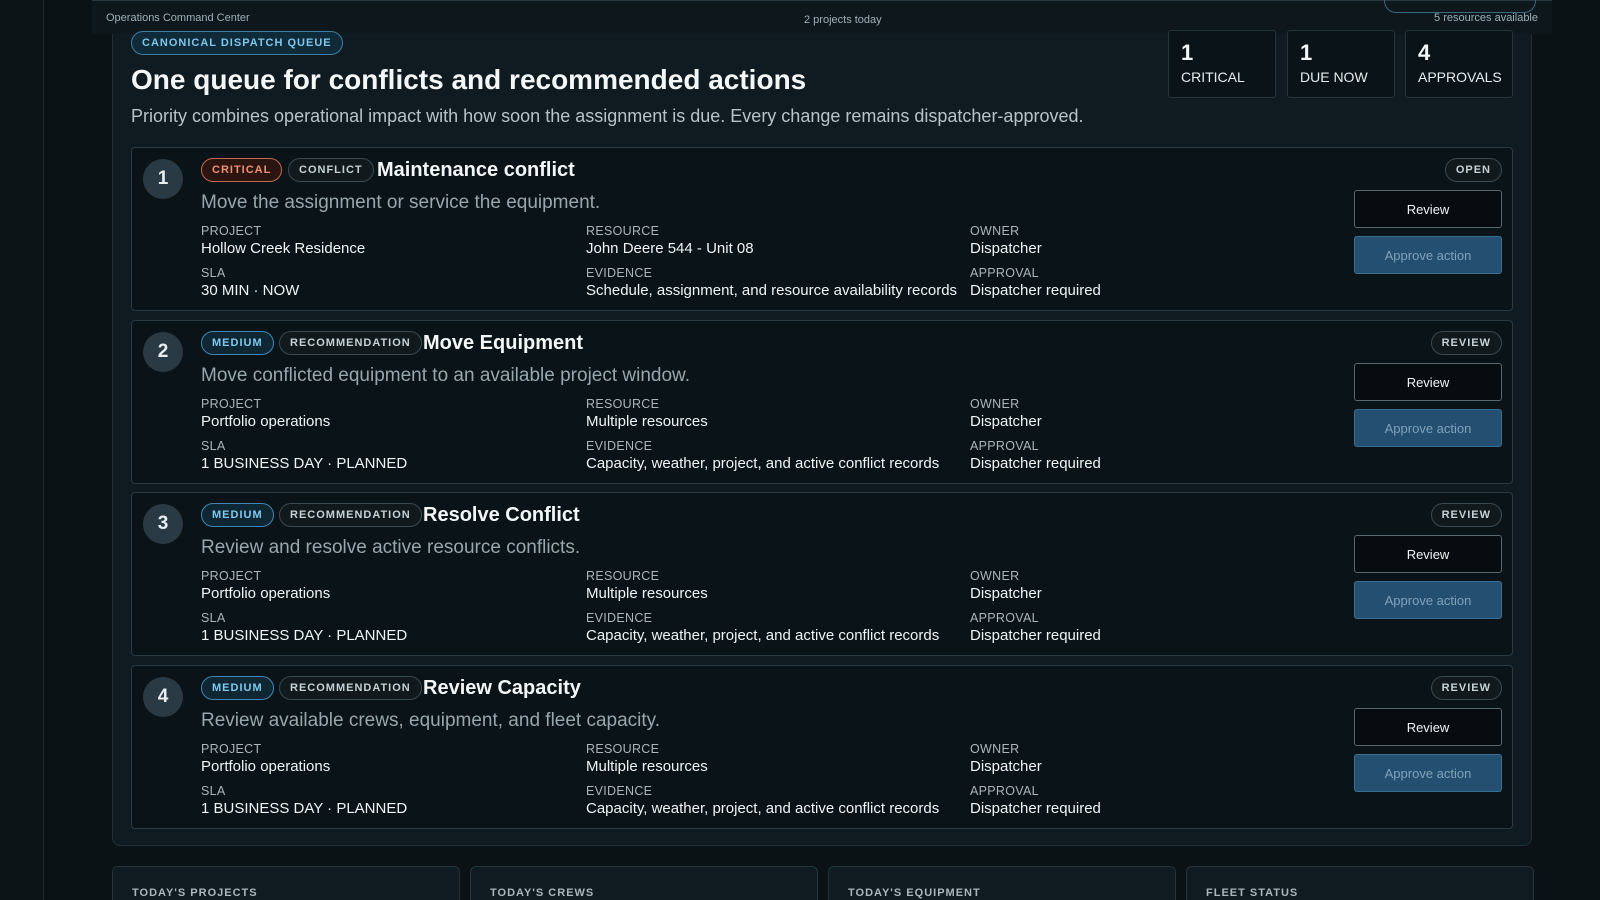 This screenshot has height=900, width=1600. Describe the element at coordinates (178, 17) in the screenshot. I see `app-name: Operations Command Center` at that location.